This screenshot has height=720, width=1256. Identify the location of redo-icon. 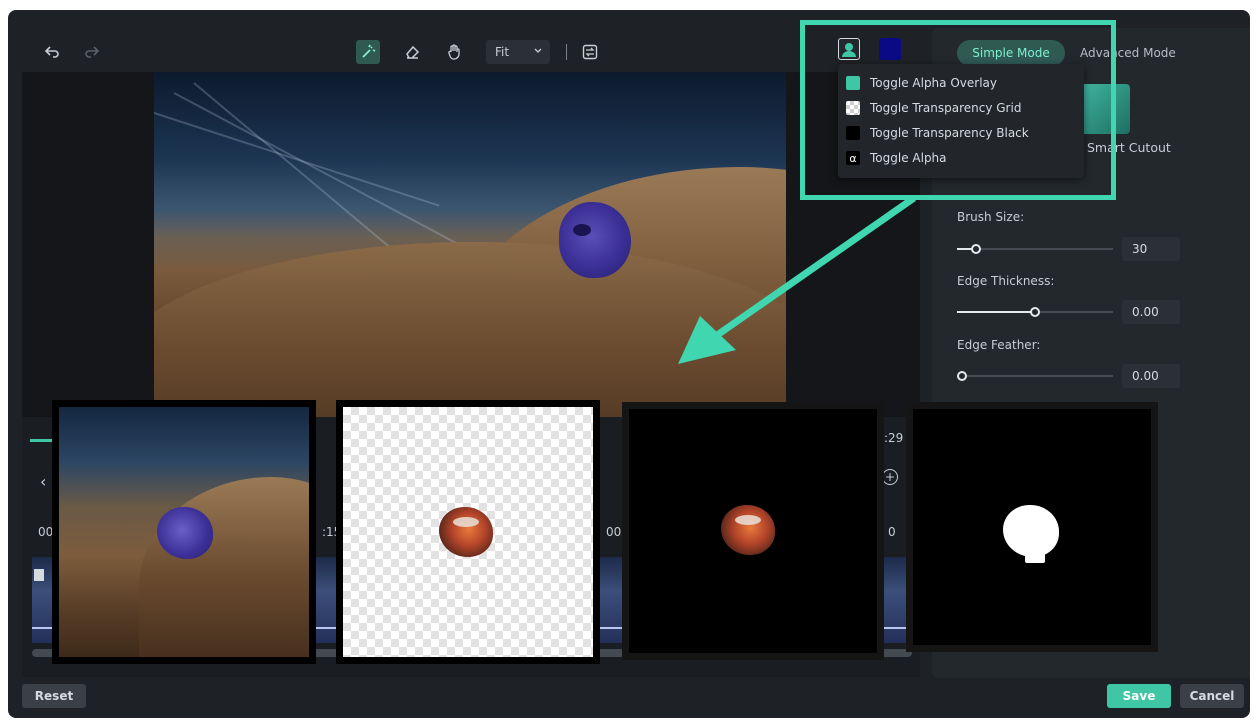
(92, 52).